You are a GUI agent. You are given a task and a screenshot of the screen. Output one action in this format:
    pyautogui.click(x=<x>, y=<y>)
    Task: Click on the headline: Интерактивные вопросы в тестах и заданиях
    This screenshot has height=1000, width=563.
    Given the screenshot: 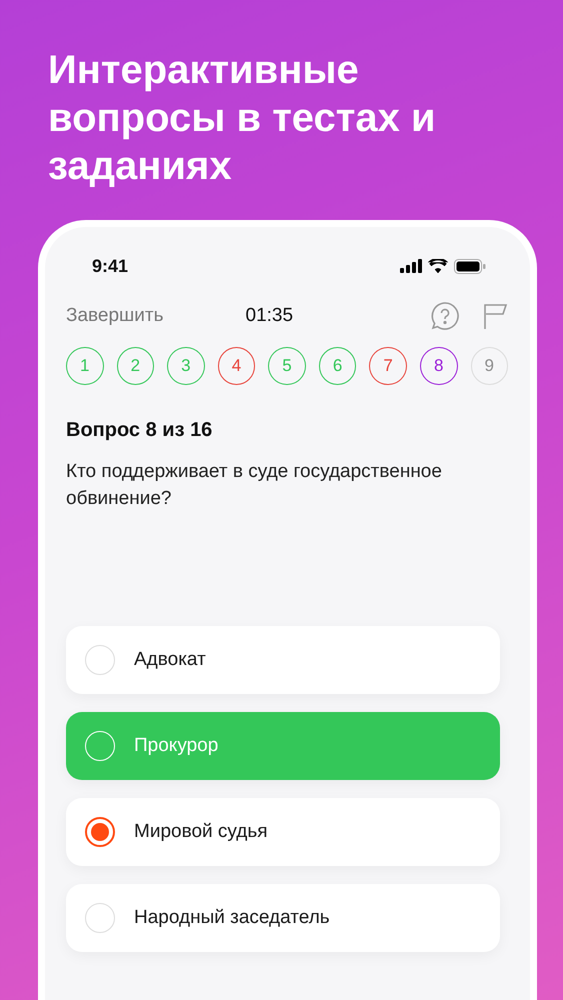 What is the action you would take?
    pyautogui.click(x=242, y=118)
    